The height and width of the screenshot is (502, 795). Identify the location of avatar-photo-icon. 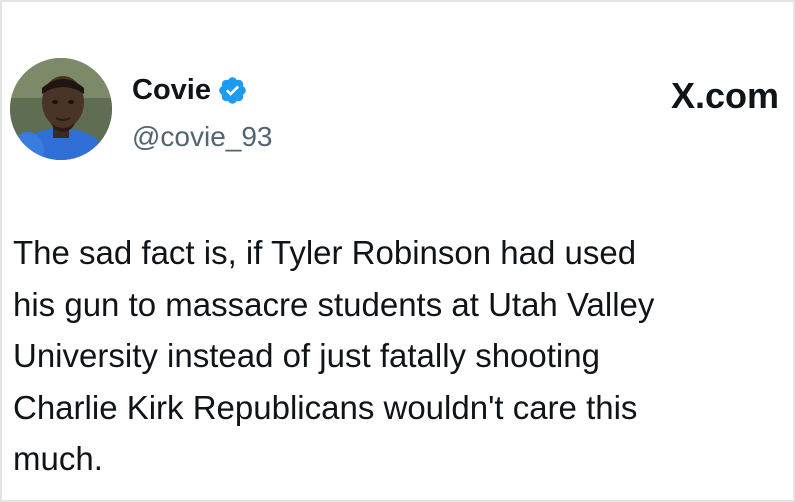
(61, 109).